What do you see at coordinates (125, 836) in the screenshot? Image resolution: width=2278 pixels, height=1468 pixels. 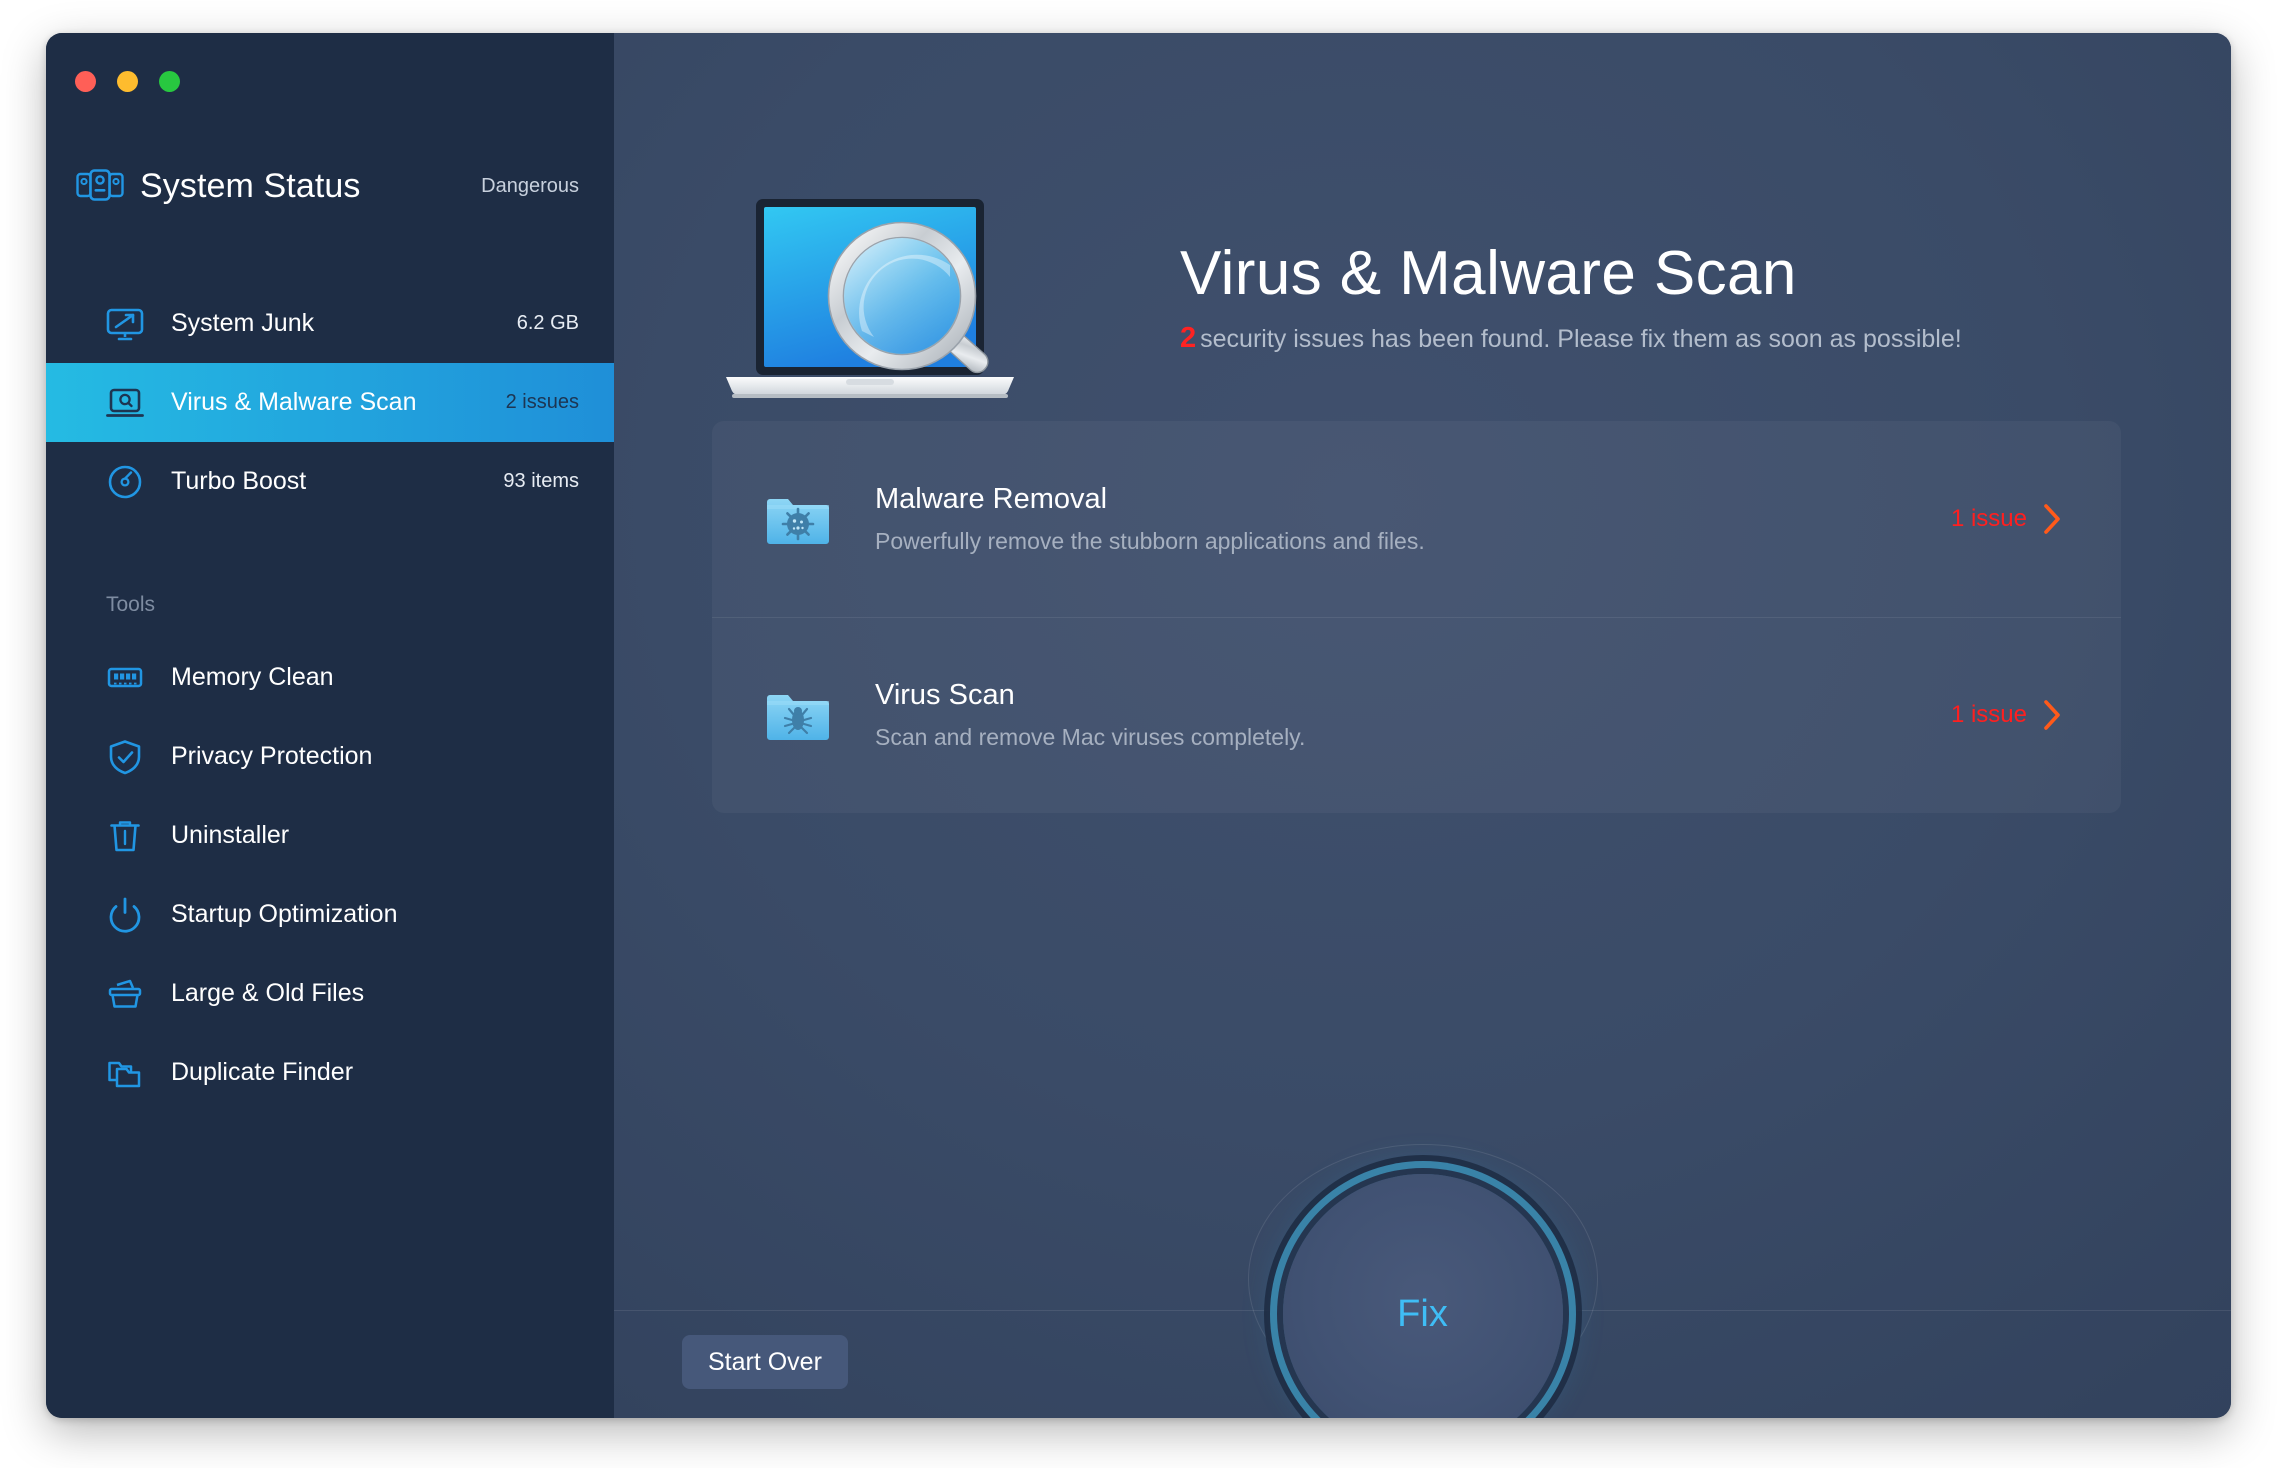 I see `uninstaller-icon` at bounding box center [125, 836].